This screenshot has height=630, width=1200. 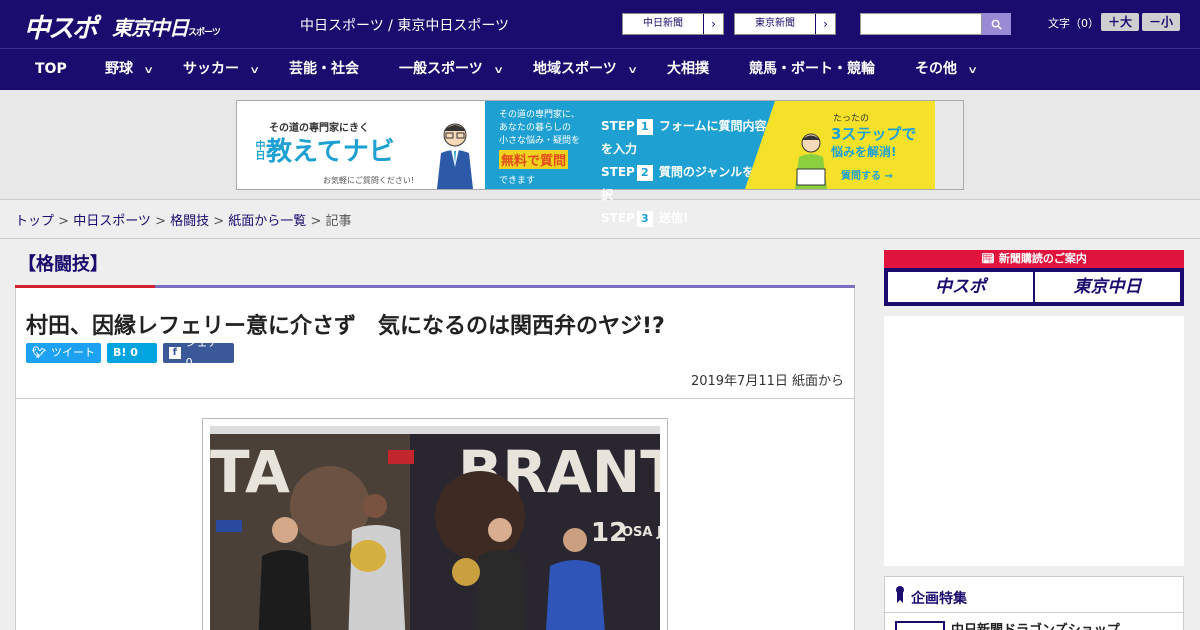 I want to click on font-smaller-button: －小, so click(x=1161, y=22).